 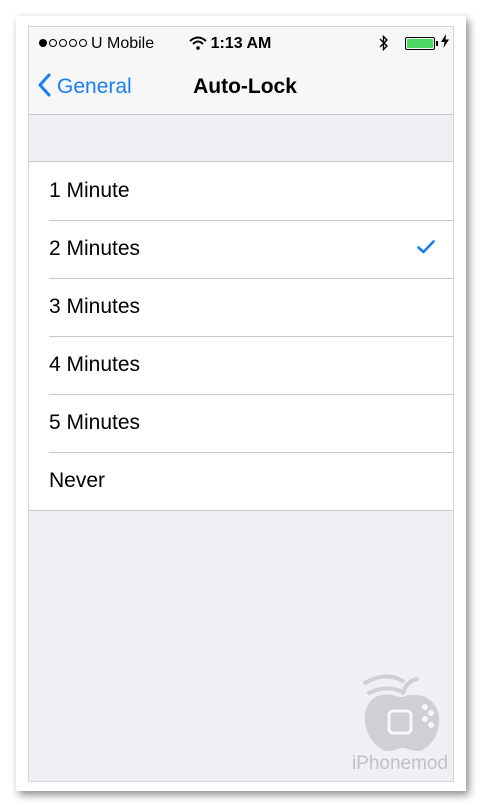 I want to click on option-never: Never, so click(x=241, y=481).